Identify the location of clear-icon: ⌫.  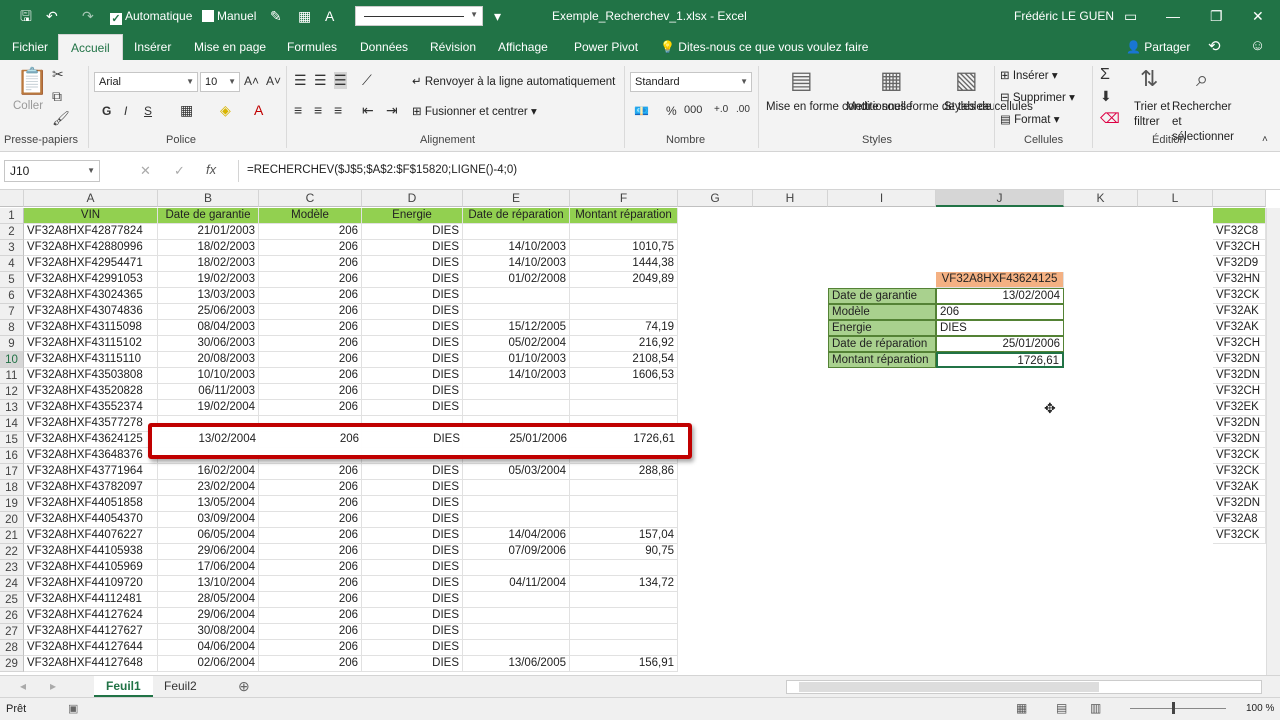
(1110, 118).